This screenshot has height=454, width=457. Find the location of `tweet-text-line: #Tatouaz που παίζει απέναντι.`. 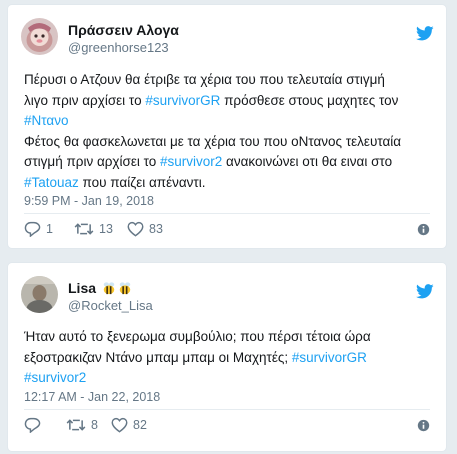

tweet-text-line: #Tatouaz που παίζει απέναντι. is located at coordinates (230, 183).